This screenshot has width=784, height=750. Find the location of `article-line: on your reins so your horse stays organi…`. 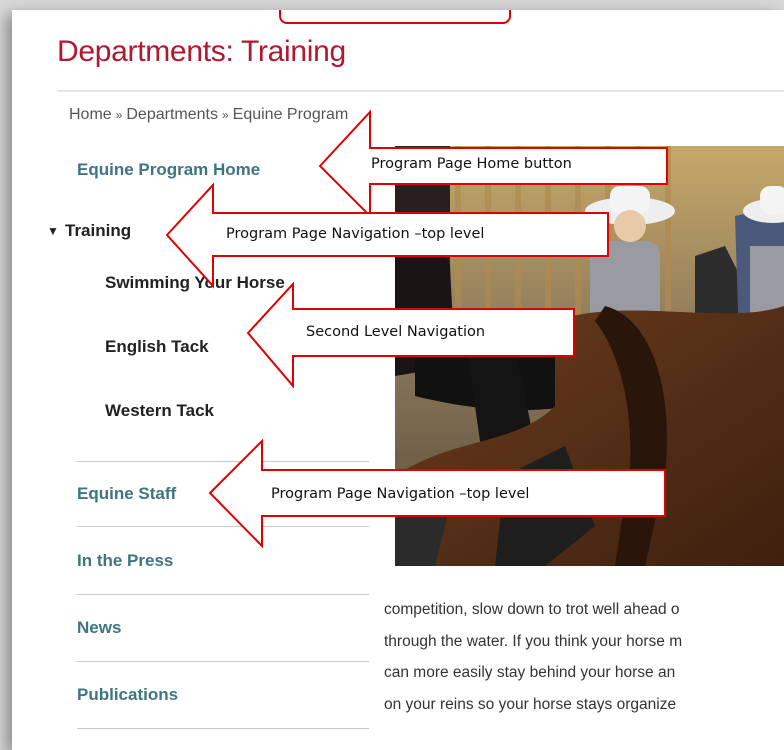

article-line: on your reins so your horse stays organi… is located at coordinates (530, 704).